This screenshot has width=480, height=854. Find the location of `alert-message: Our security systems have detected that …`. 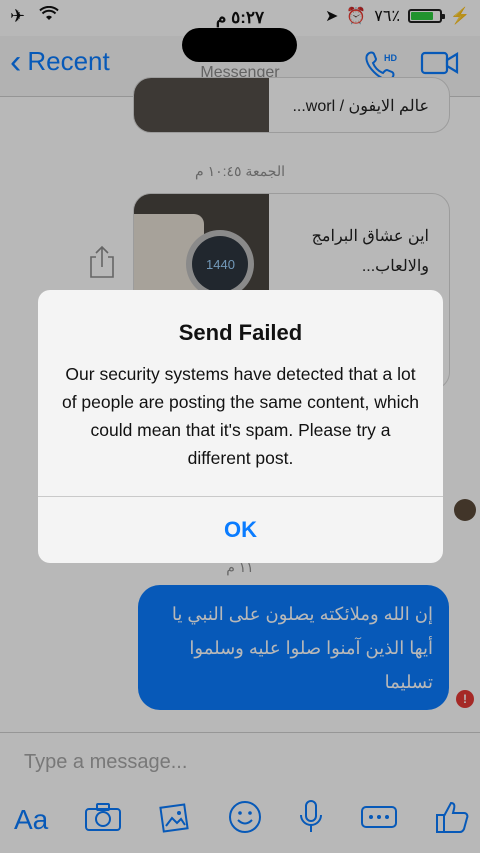

alert-message: Our security systems have detected that … is located at coordinates (240, 416).